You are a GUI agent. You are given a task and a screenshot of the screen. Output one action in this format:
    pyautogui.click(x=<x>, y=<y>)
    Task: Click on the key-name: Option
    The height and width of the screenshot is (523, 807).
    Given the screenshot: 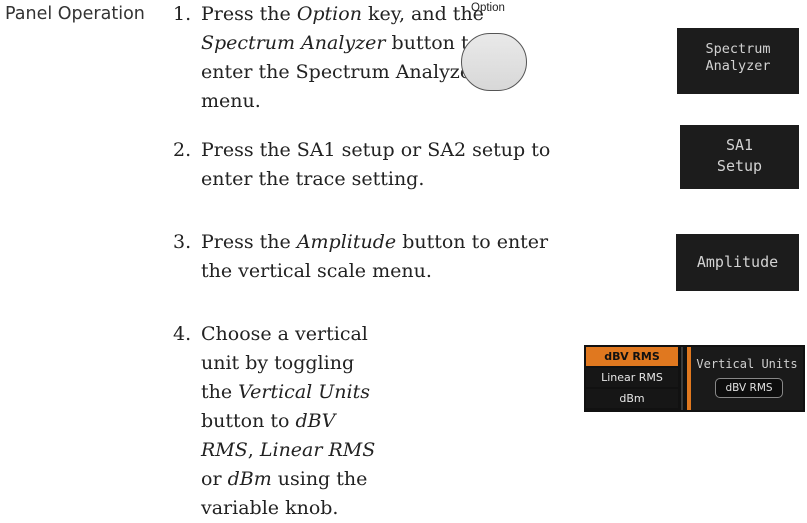 What is the action you would take?
    pyautogui.click(x=329, y=14)
    